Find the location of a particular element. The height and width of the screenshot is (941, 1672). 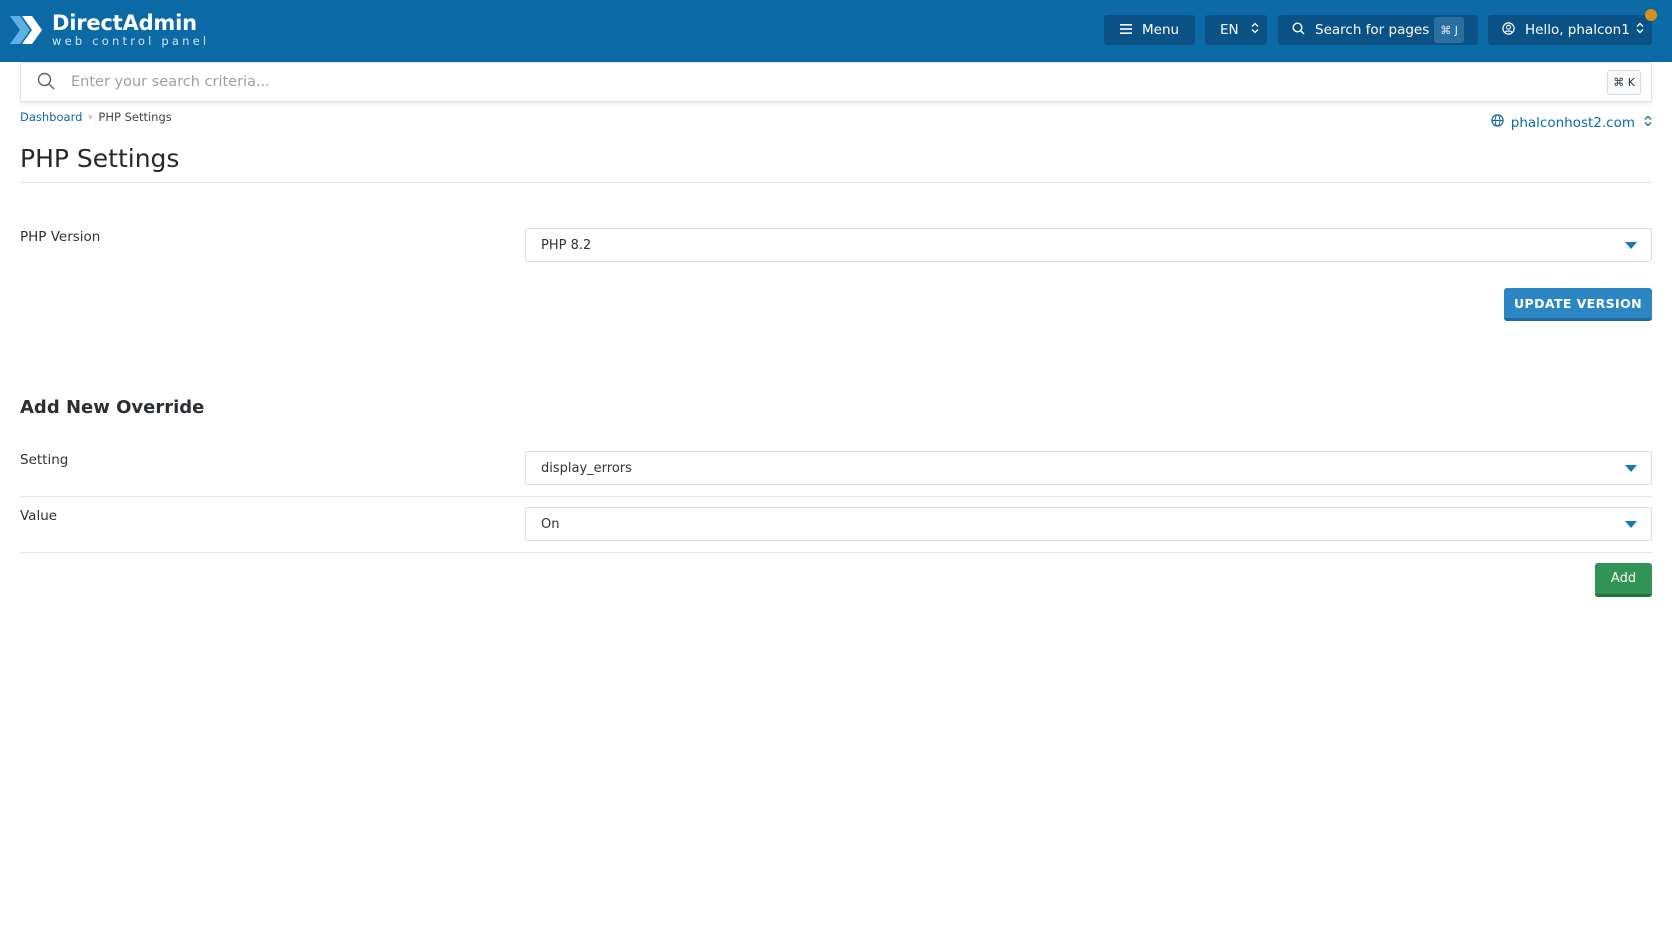

page-search-shortcut: ⌘ J is located at coordinates (1449, 30).